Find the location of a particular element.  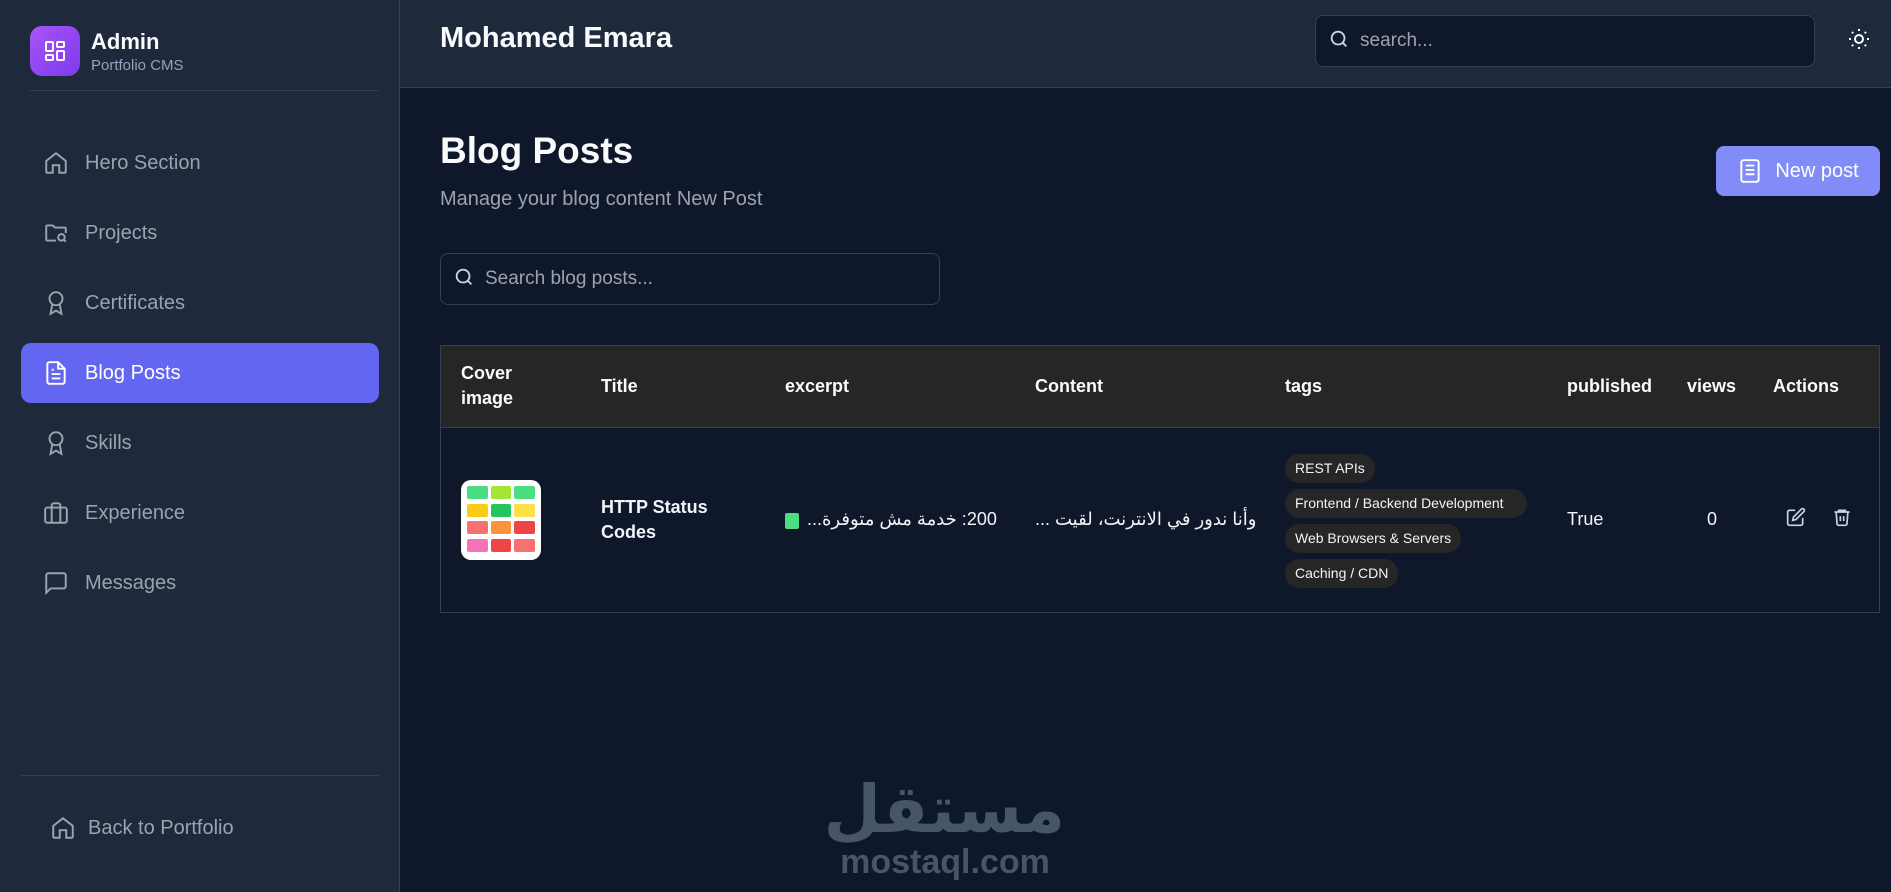

sidebar-item-projects: Projects is located at coordinates (200, 233).